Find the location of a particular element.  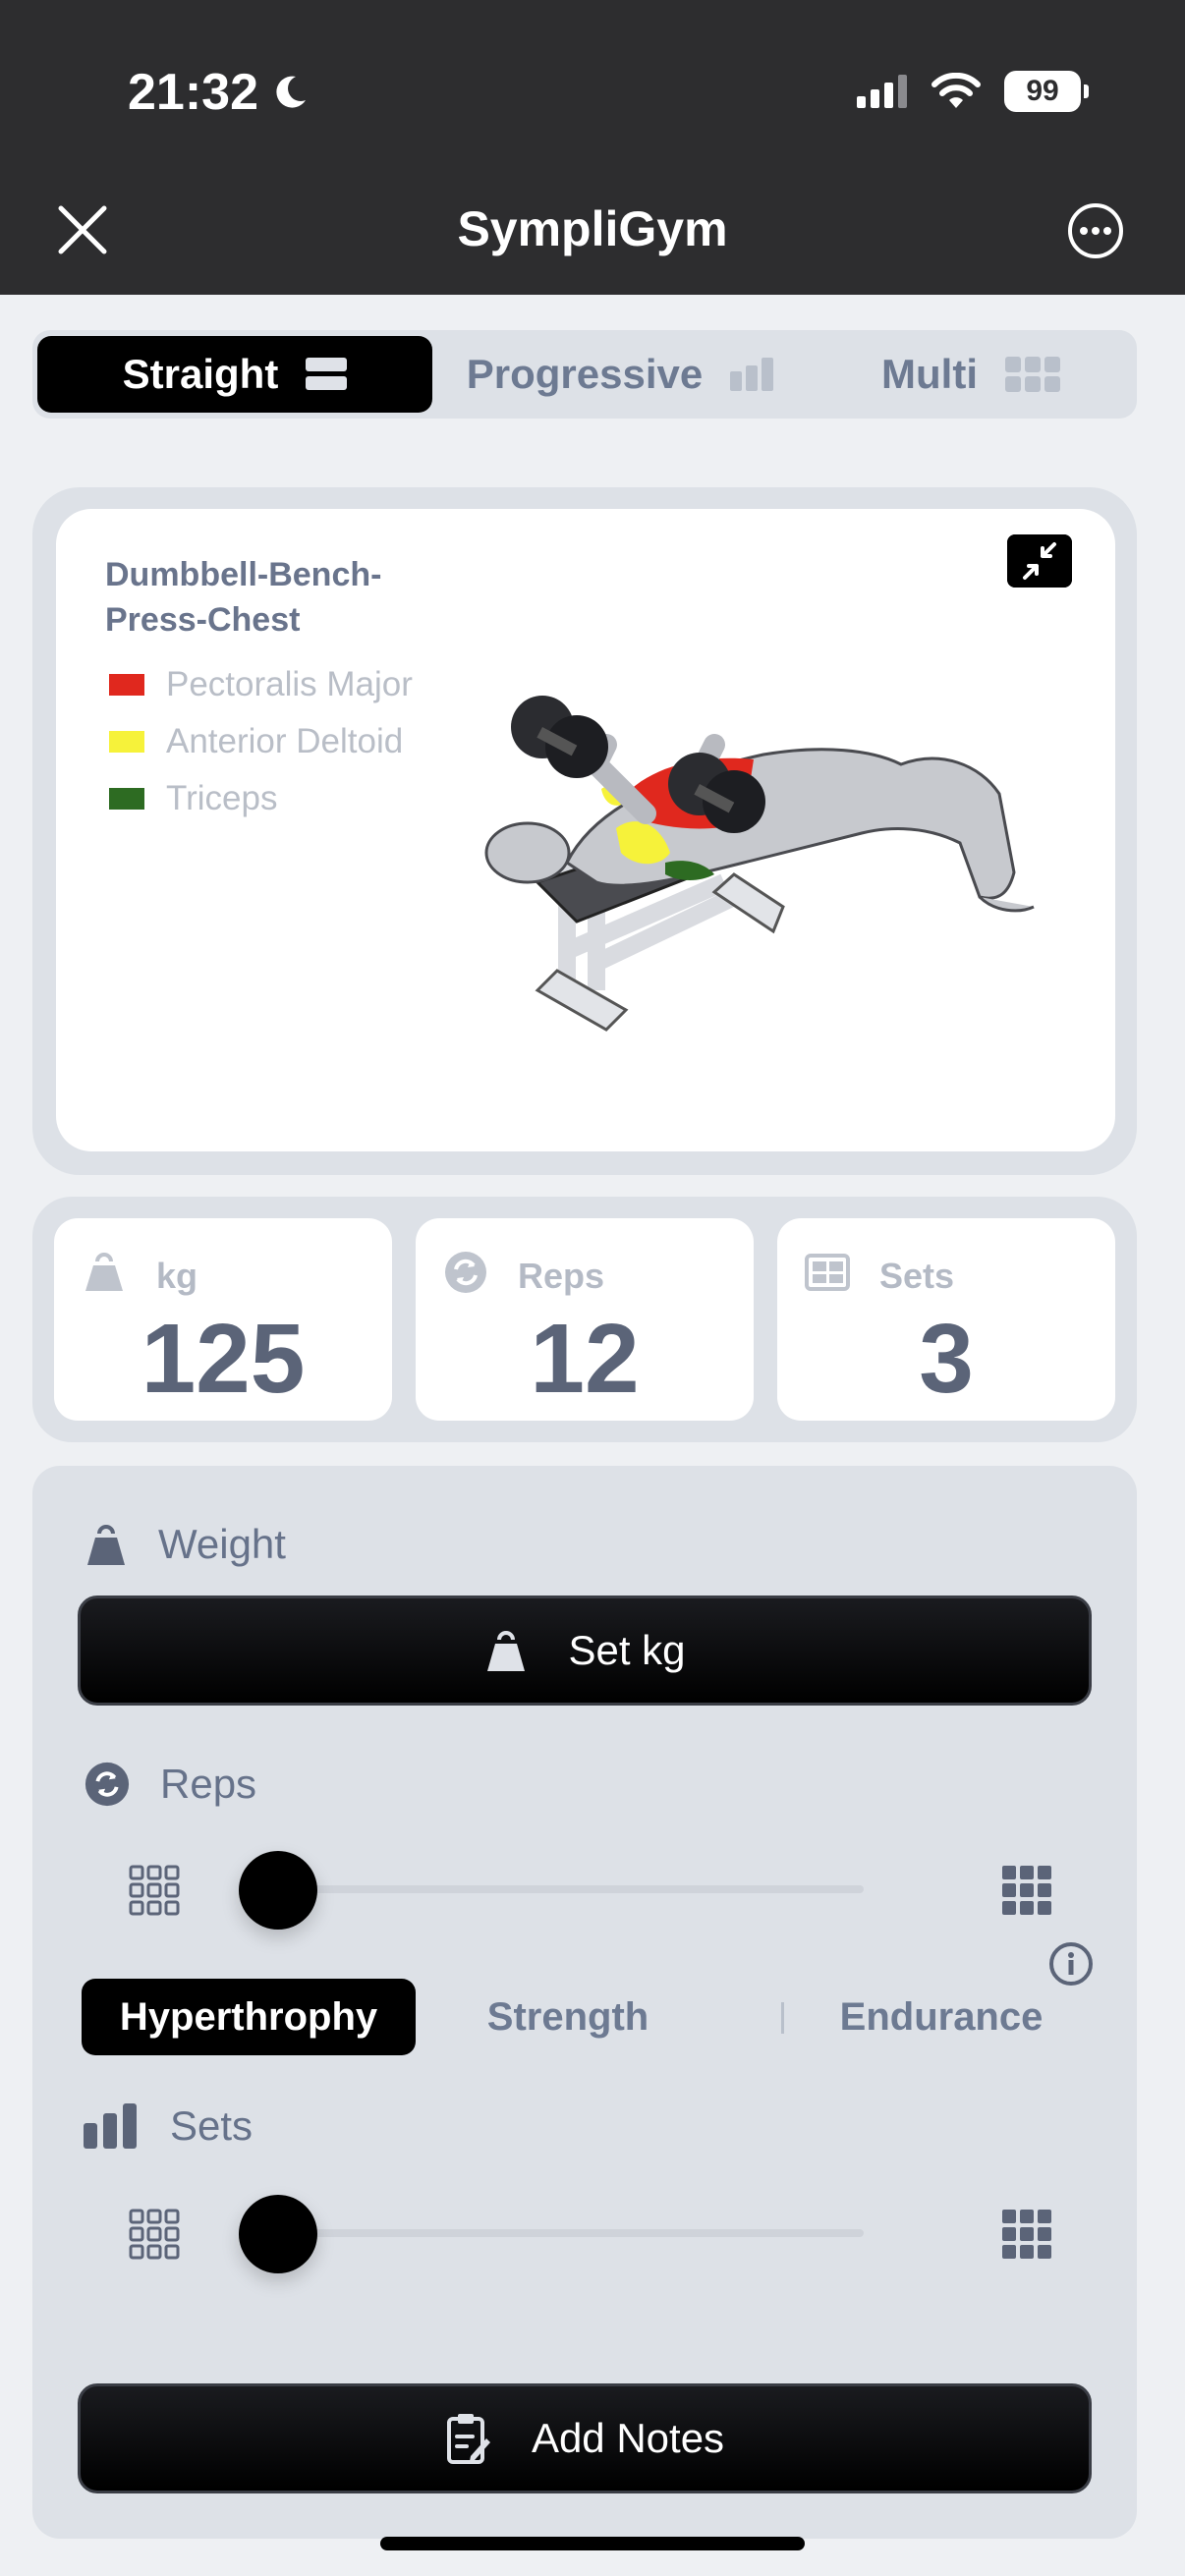

legend-item: Pectoralis Major is located at coordinates (261, 684).